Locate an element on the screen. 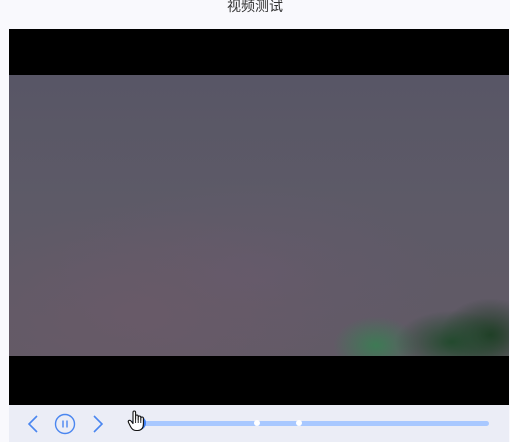 The height and width of the screenshot is (442, 510). progress-thumb is located at coordinates (138, 423).